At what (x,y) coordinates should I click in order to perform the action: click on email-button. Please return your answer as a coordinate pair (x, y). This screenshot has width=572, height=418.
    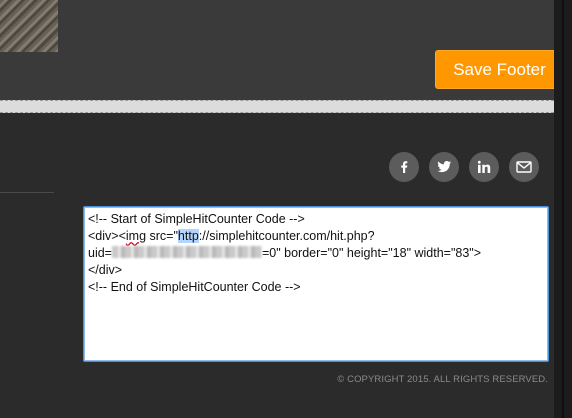
    Looking at the image, I should click on (524, 167).